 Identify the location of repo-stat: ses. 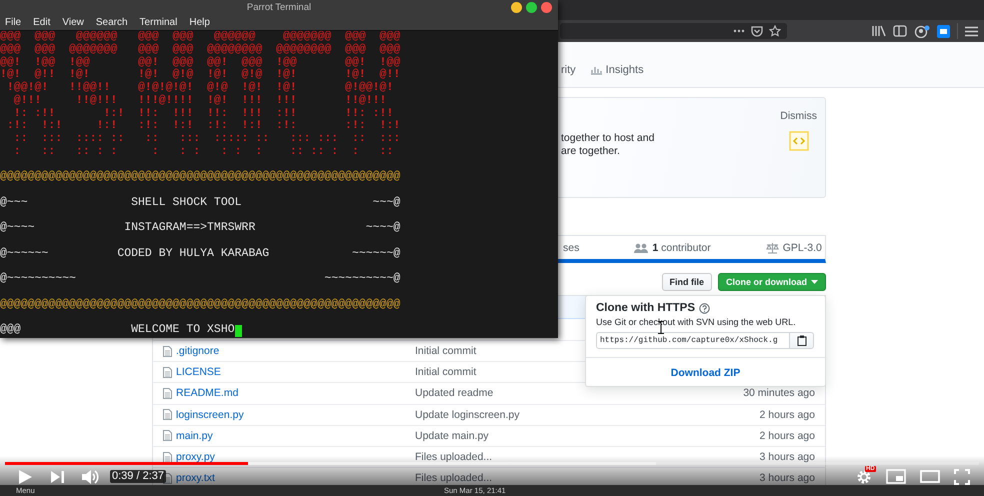
(571, 248).